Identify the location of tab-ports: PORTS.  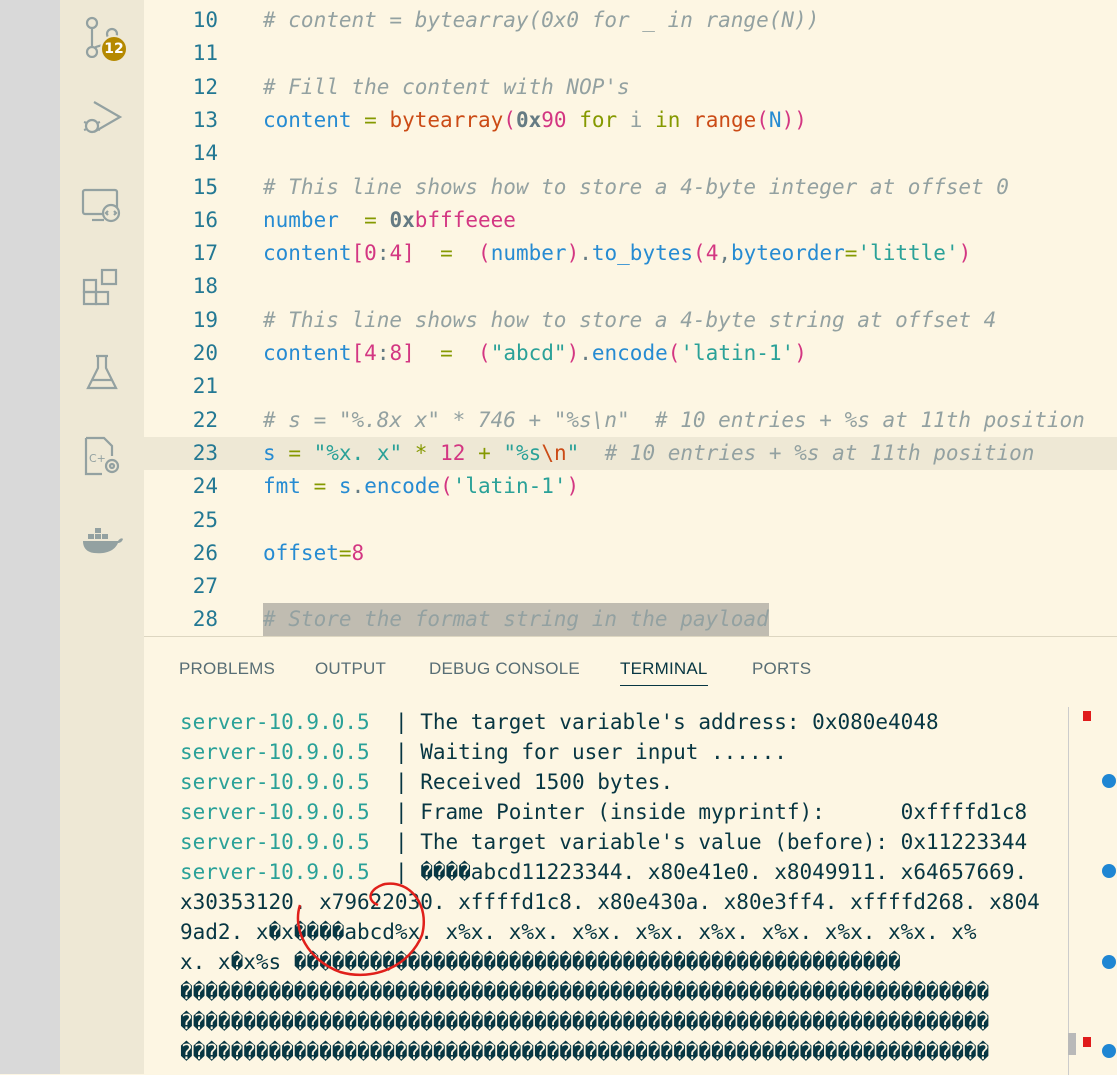
(781, 672).